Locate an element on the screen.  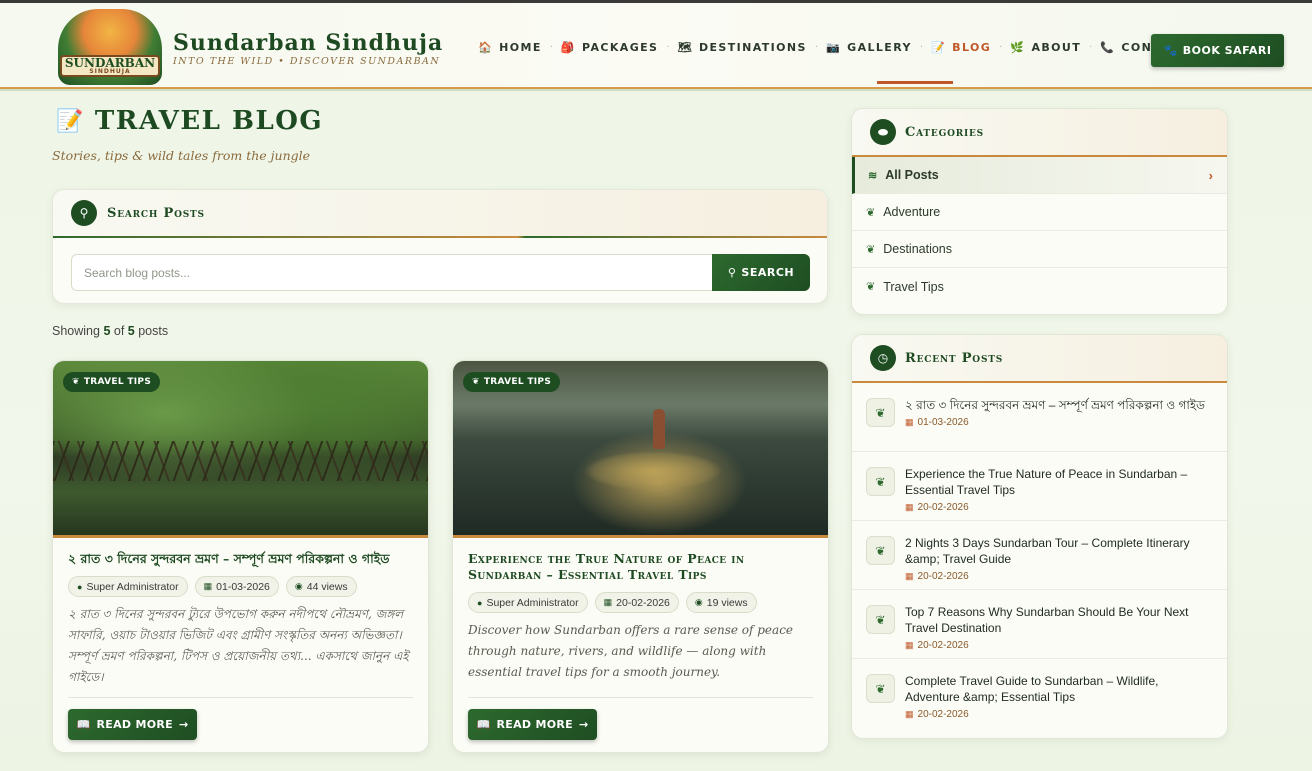
nav-gallery: 📷 GALLERY is located at coordinates (869, 47).